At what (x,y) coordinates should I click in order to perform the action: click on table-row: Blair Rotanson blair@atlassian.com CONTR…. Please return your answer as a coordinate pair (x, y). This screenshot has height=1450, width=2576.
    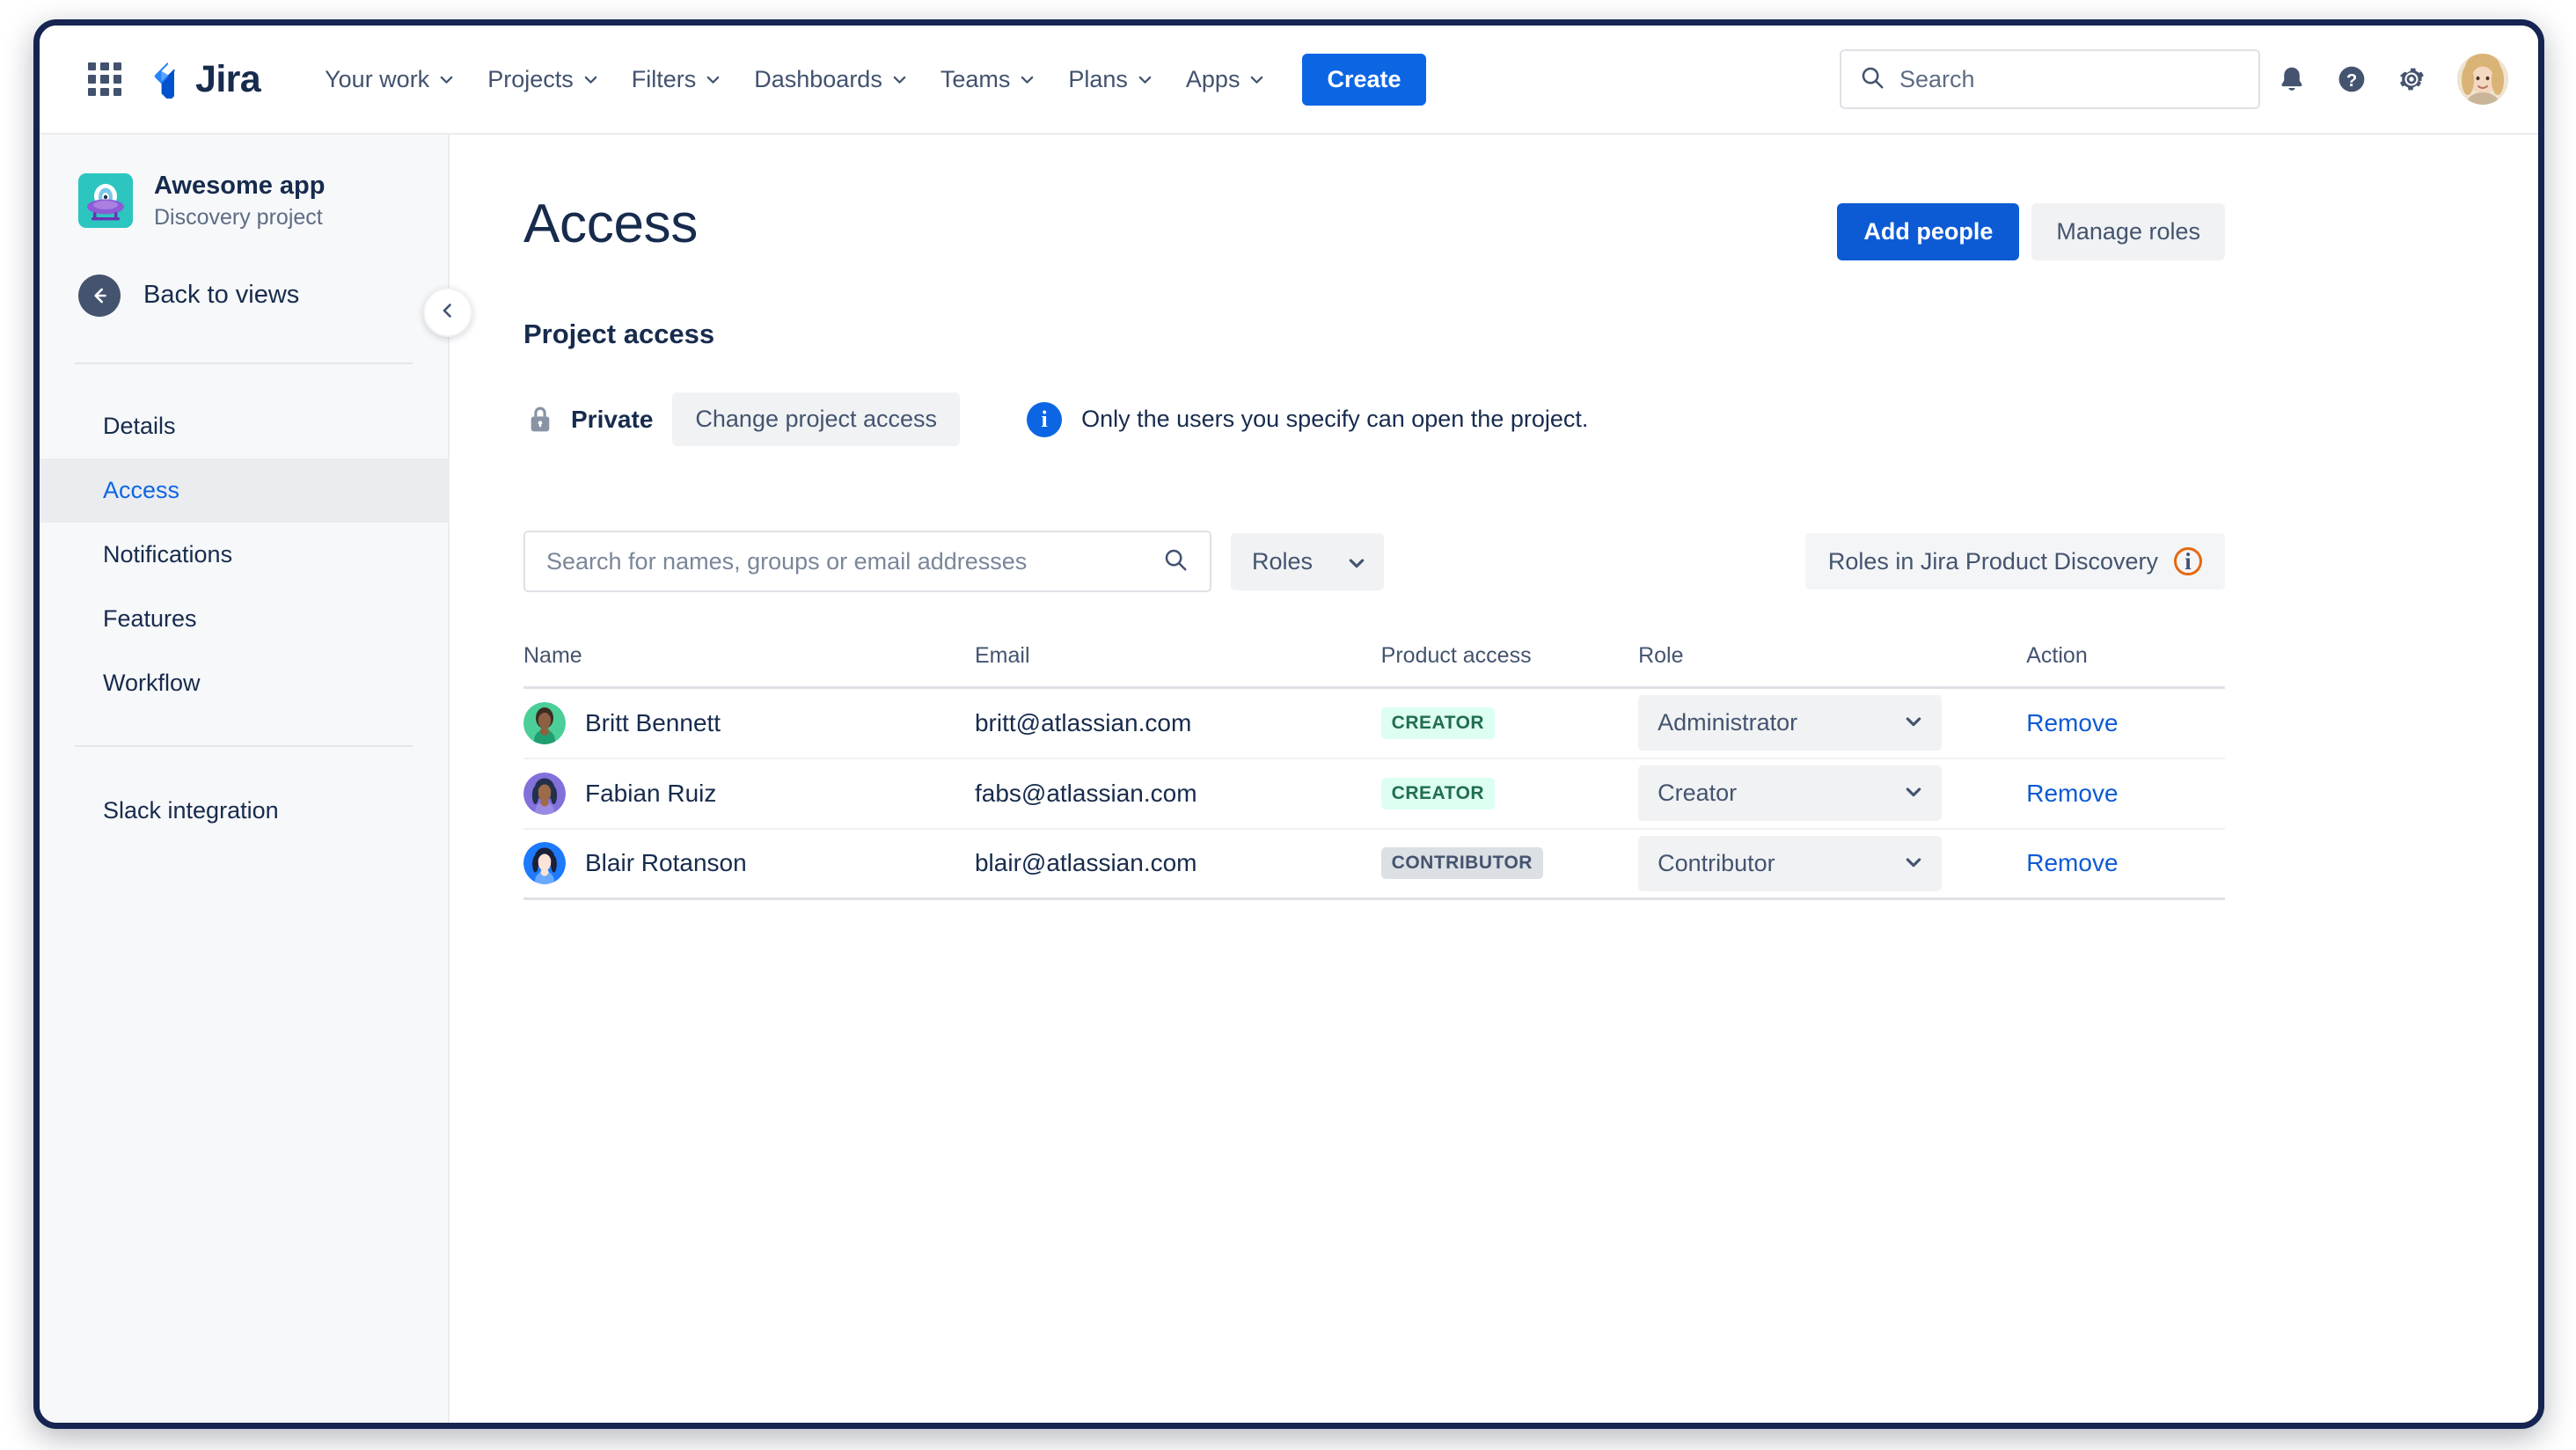
    Looking at the image, I should click on (1374, 864).